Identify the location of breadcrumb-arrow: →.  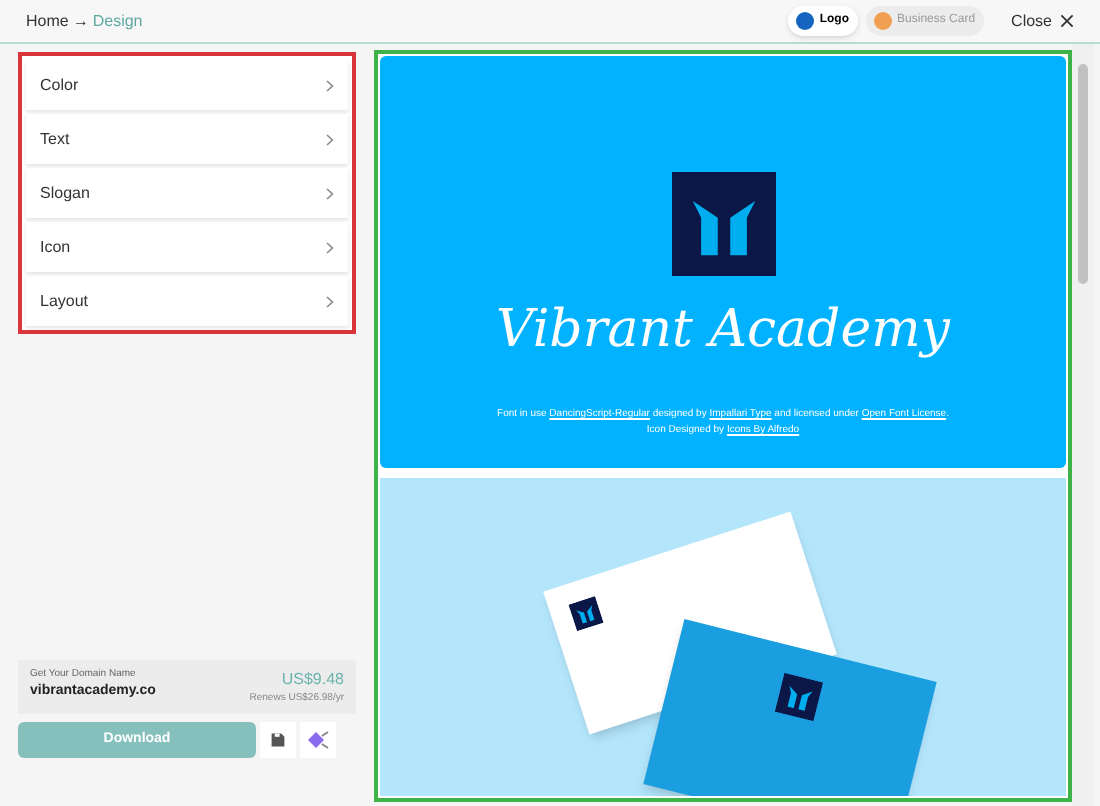
(80, 21).